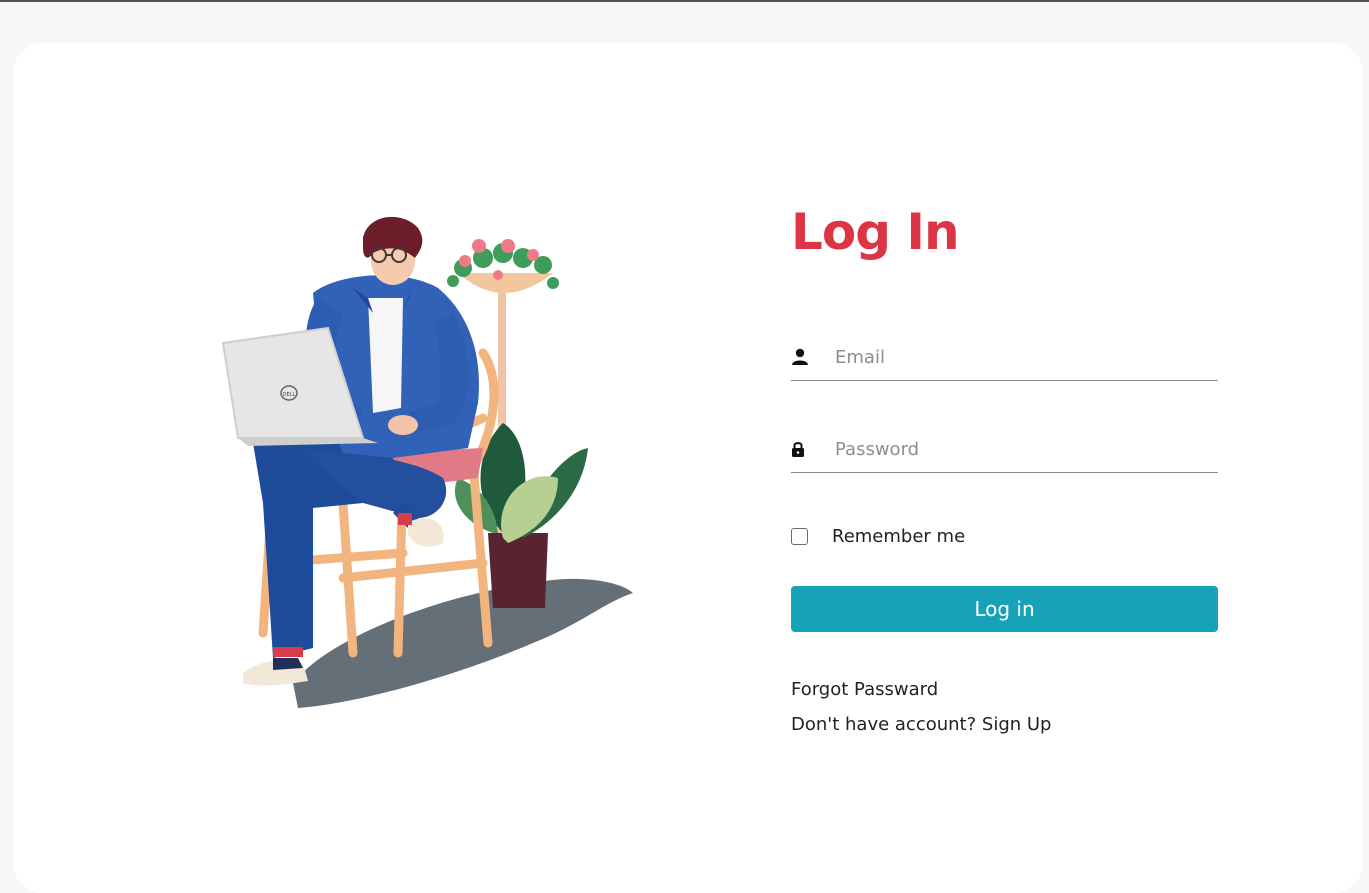 The width and height of the screenshot is (1369, 893). I want to click on signup-row: Don't have account? Sign Up, so click(1004, 724).